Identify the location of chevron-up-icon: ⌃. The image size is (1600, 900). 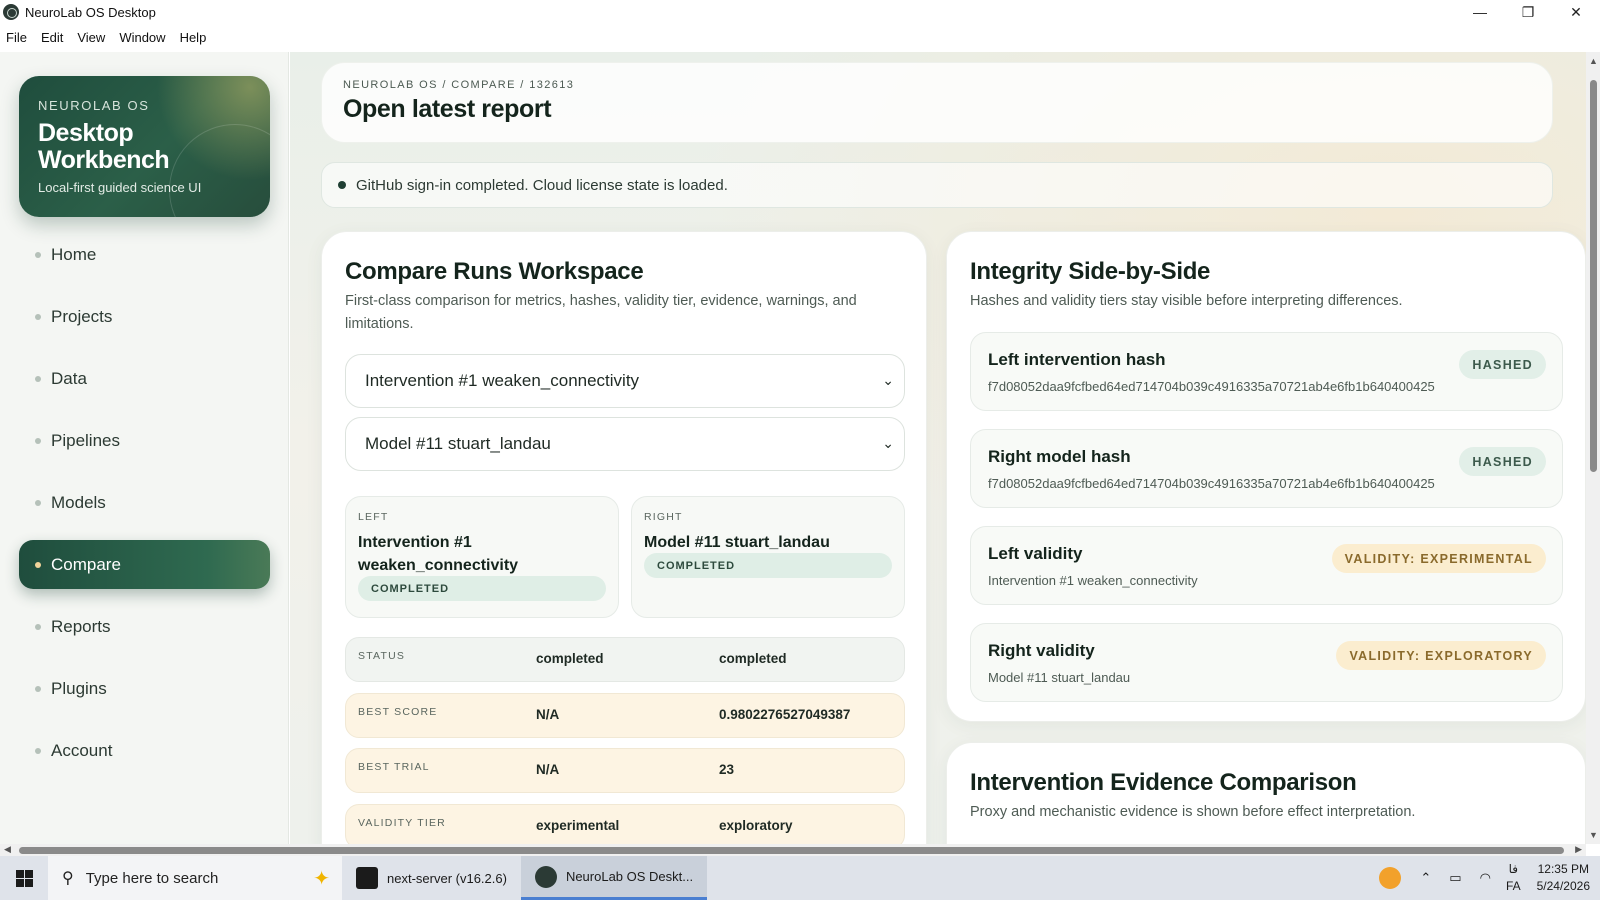
(1425, 878).